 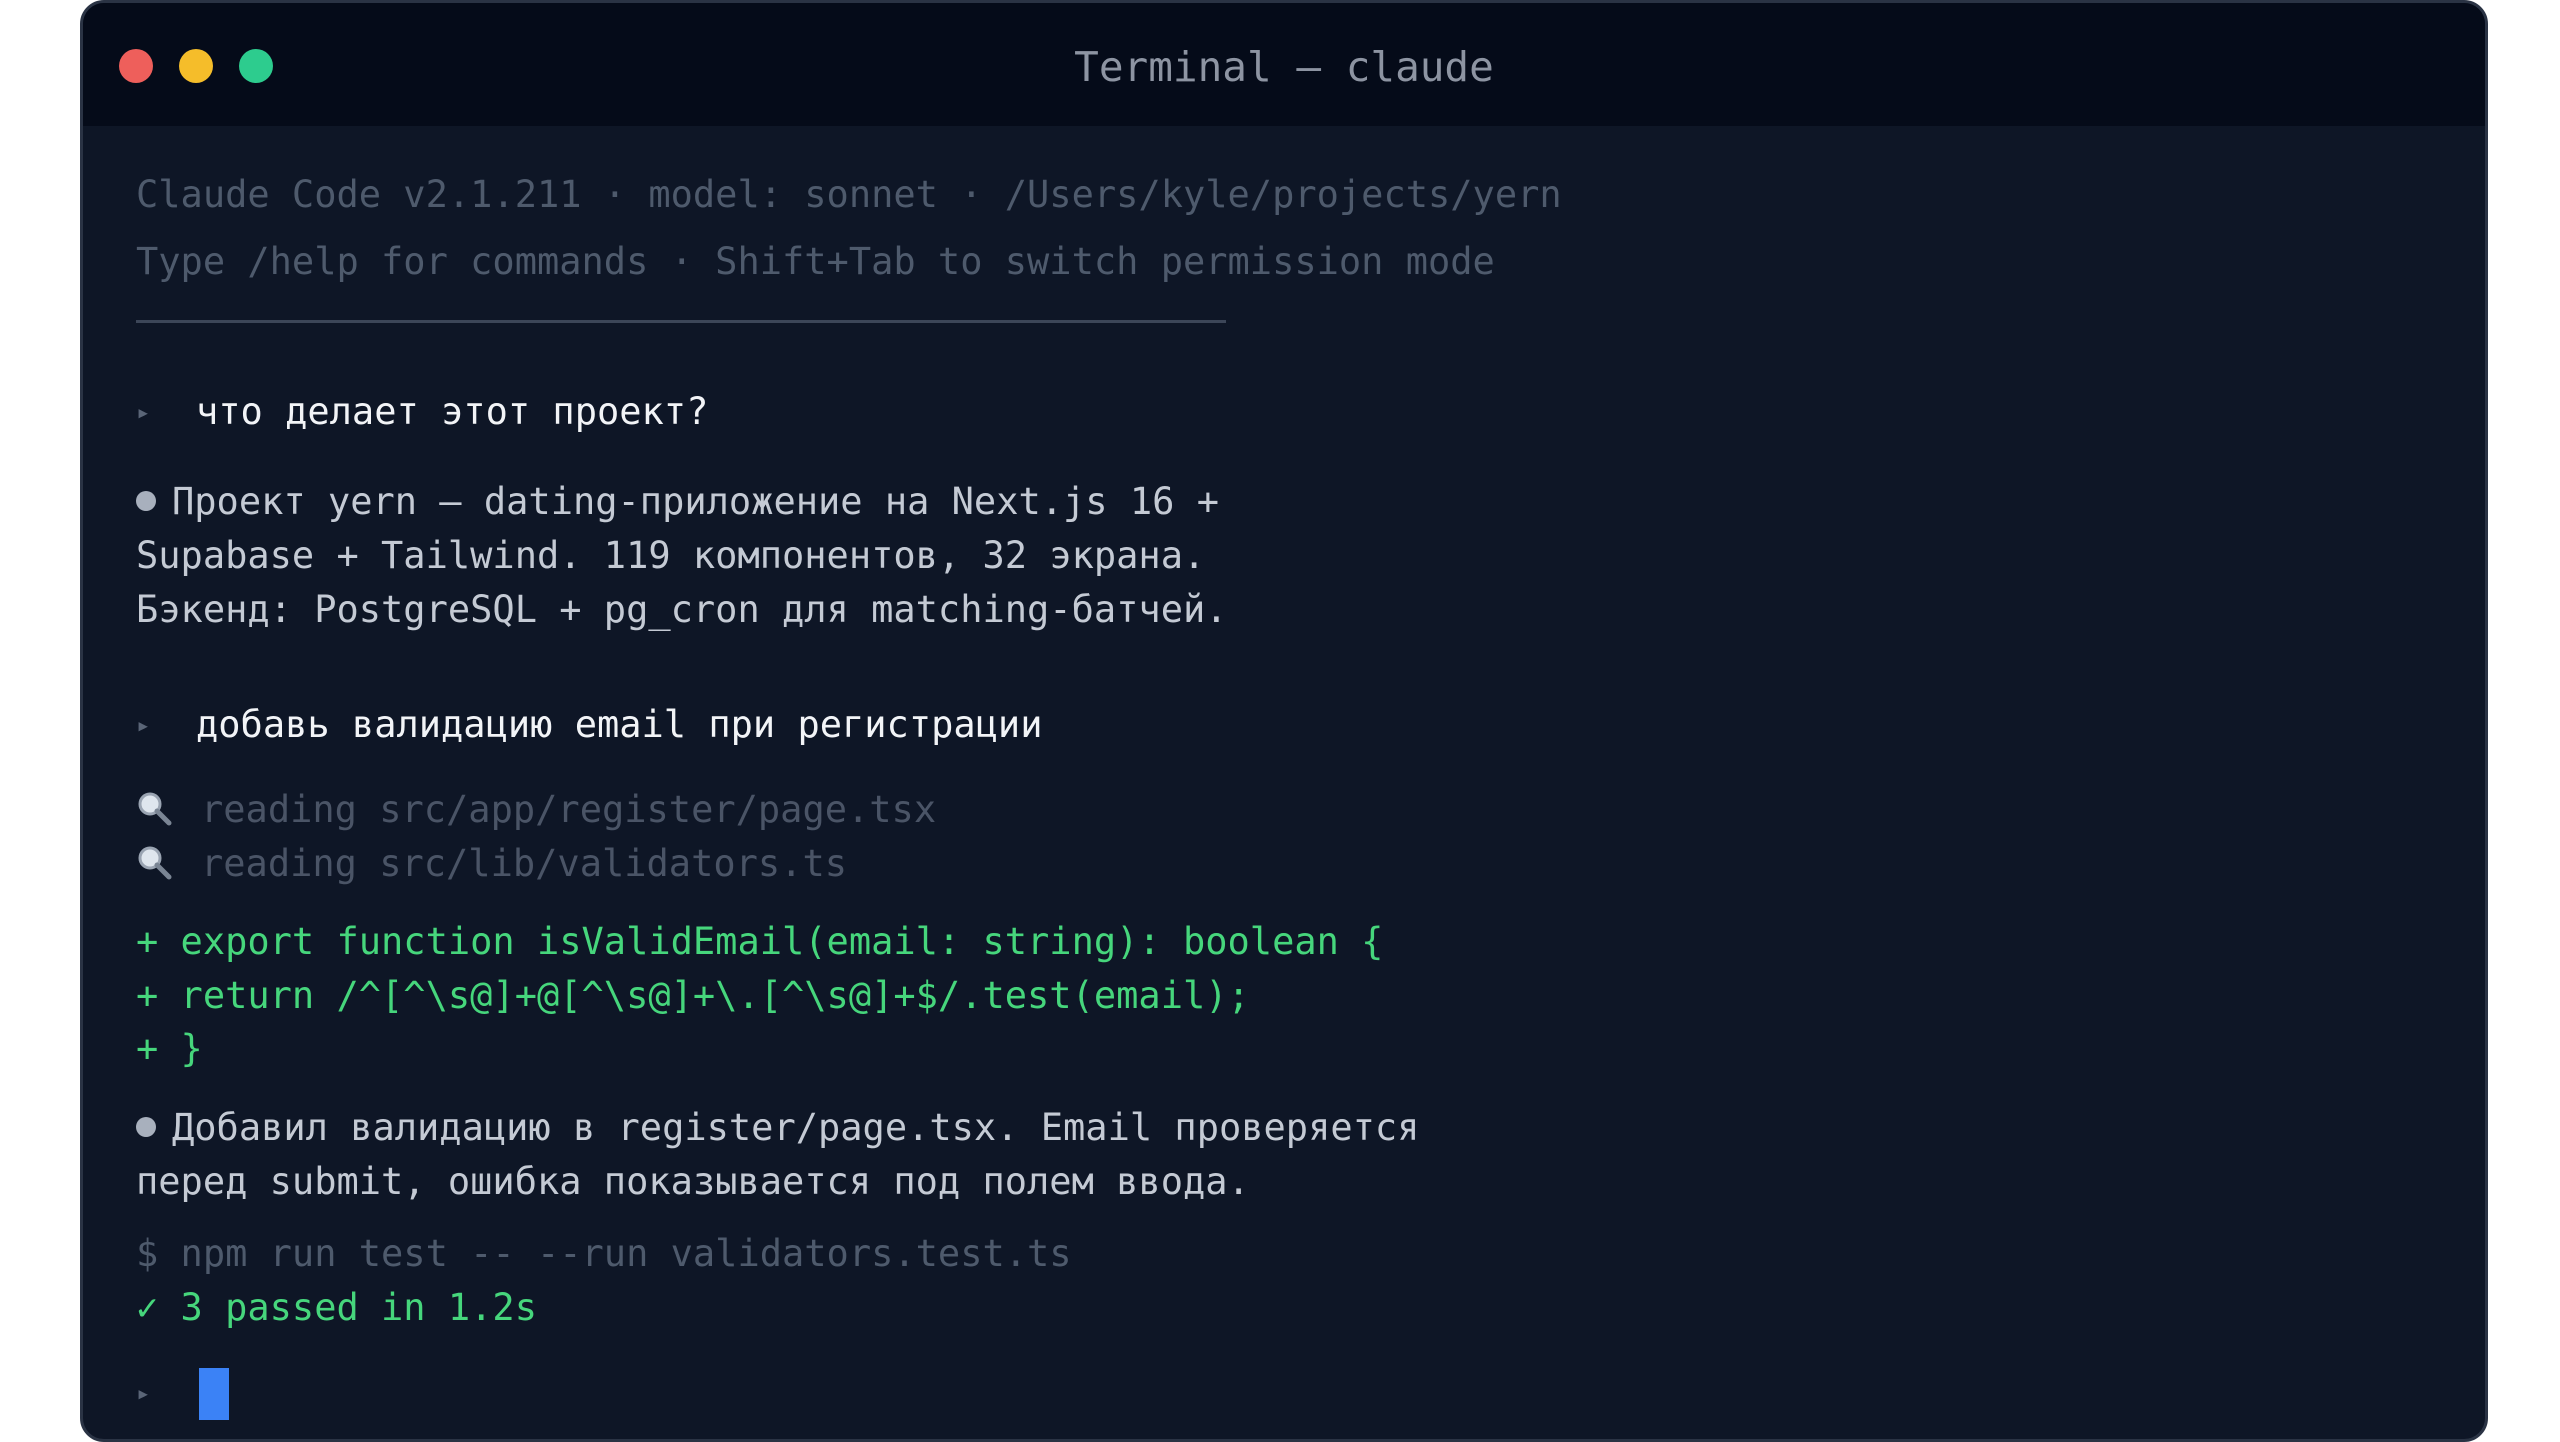 I want to click on user-message: добавь валидацию email при регистрации, so click(x=619, y=724).